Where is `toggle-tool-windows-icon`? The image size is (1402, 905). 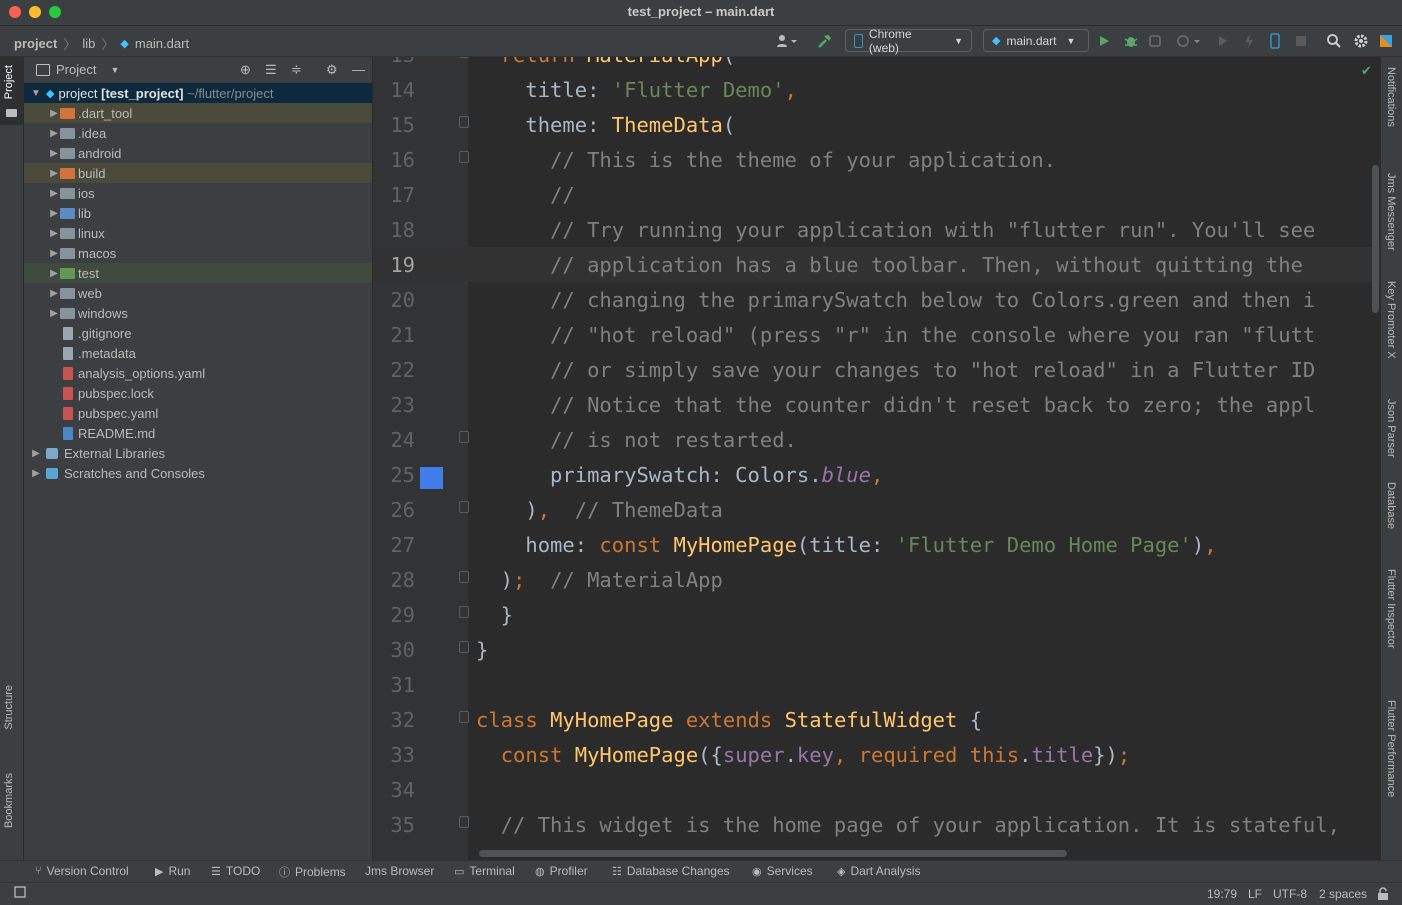
toggle-tool-windows-icon is located at coordinates (20, 893).